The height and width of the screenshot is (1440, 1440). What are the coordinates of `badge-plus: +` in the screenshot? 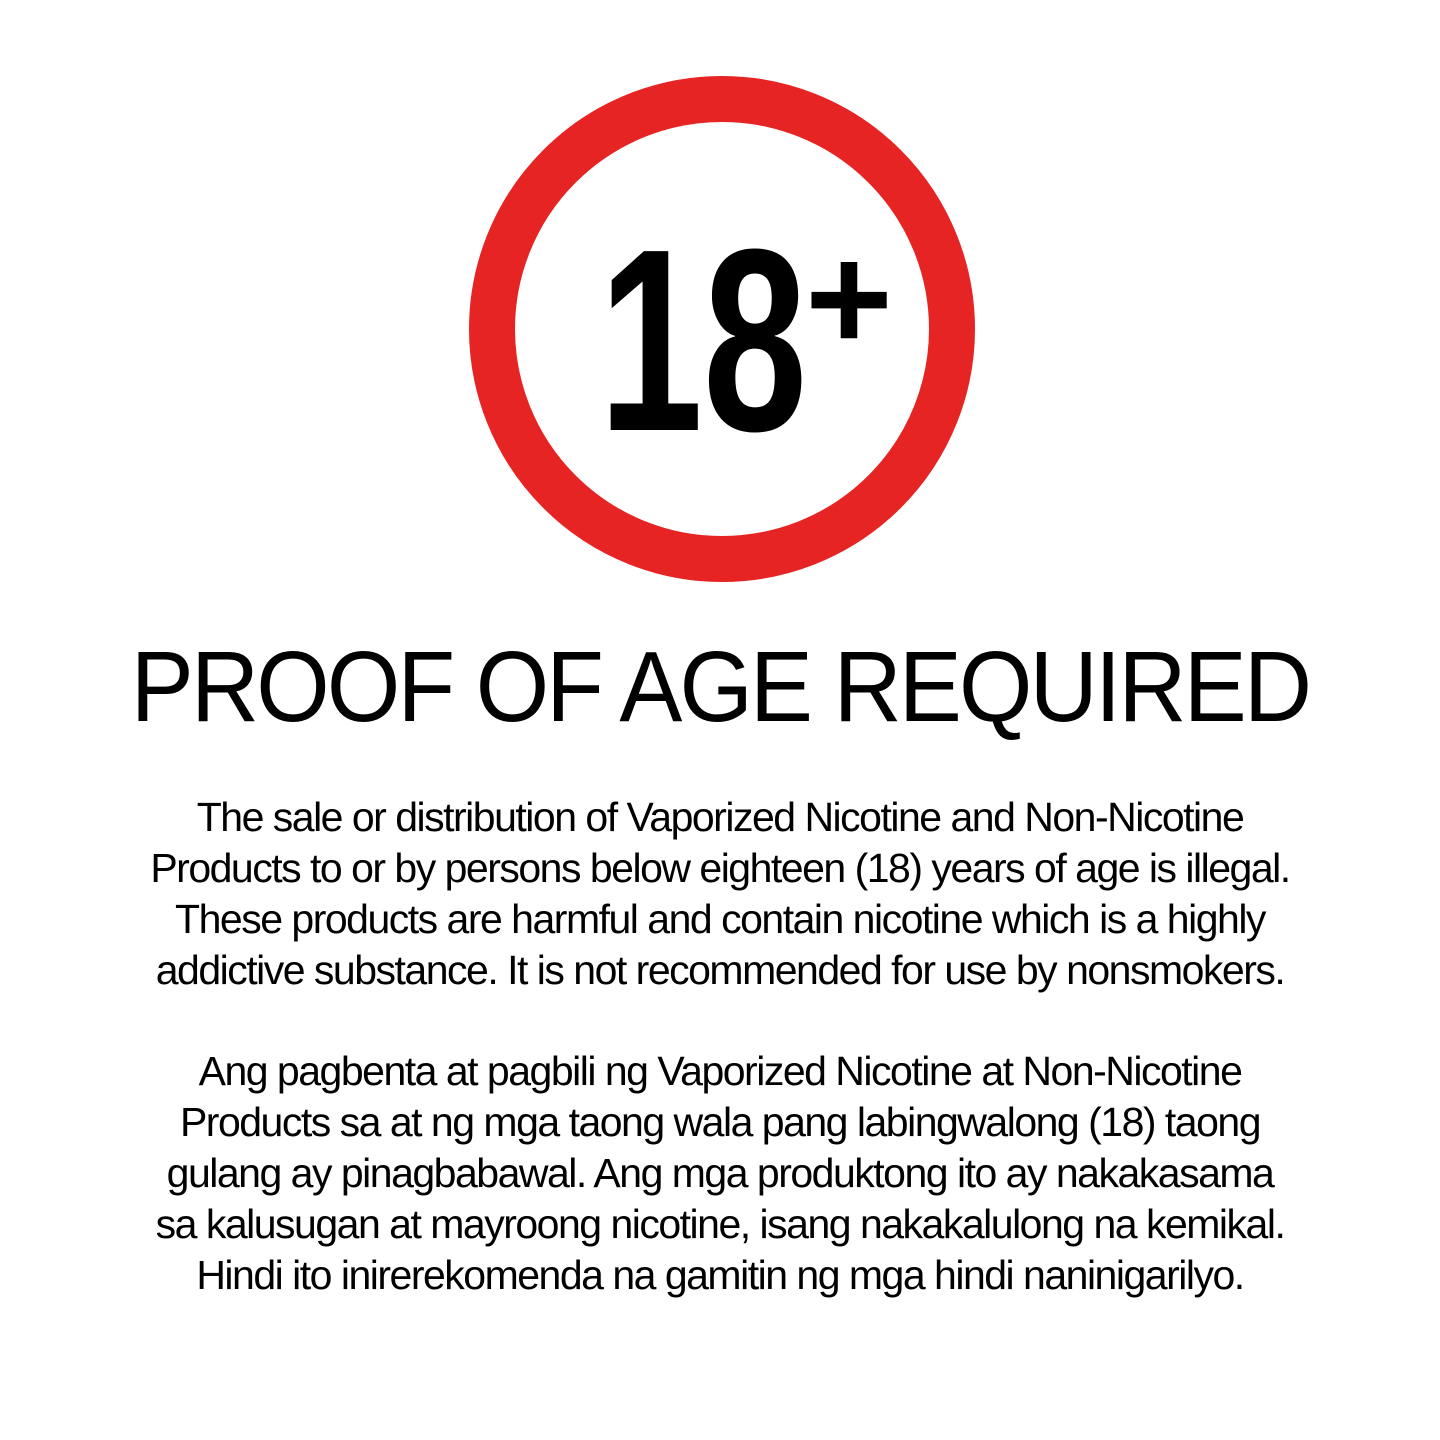 It's located at (849, 298).